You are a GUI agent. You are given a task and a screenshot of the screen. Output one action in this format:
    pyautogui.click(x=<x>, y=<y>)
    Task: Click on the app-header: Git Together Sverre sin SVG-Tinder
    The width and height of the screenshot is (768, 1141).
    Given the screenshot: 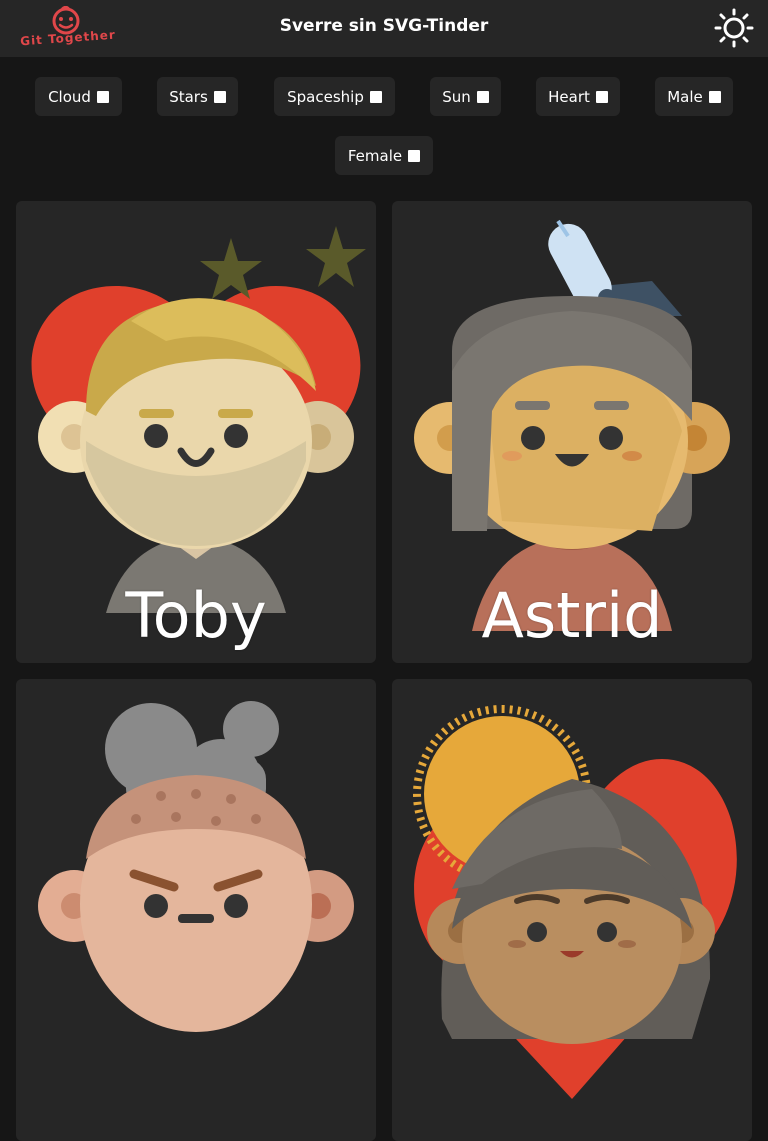 What is the action you would take?
    pyautogui.click(x=384, y=28)
    